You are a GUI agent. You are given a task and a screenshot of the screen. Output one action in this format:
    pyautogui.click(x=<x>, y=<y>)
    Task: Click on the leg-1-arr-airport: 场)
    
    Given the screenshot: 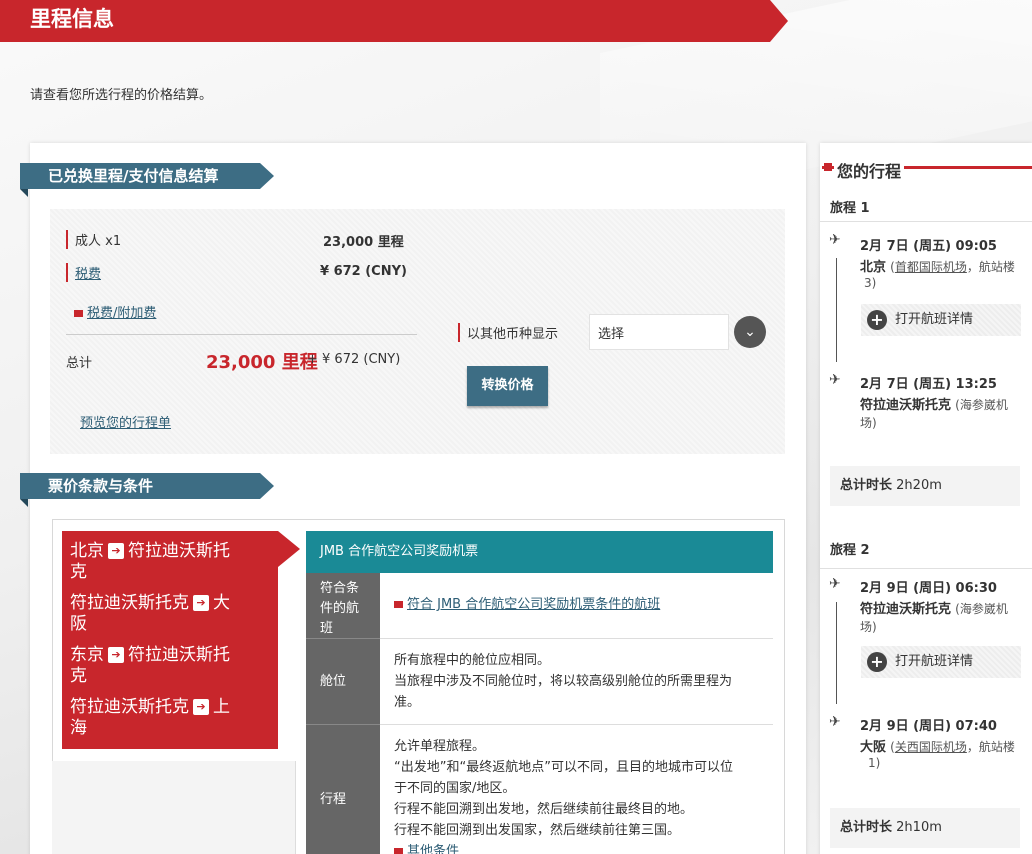 What is the action you would take?
    pyautogui.click(x=868, y=423)
    